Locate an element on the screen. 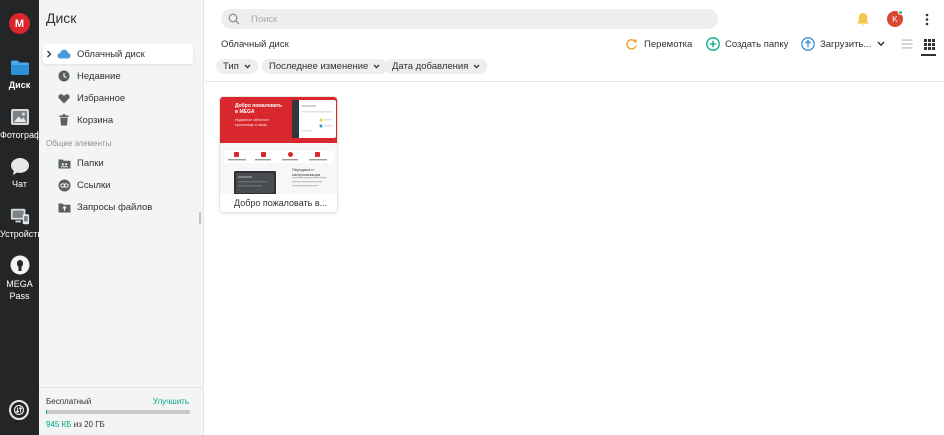 This screenshot has width=944, height=435. storage-plan: Бесплатный is located at coordinates (69, 401).